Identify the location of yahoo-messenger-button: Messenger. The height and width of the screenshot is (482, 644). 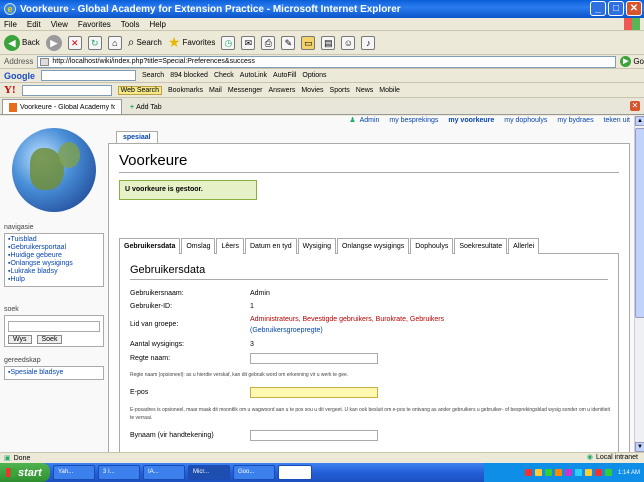
(245, 90).